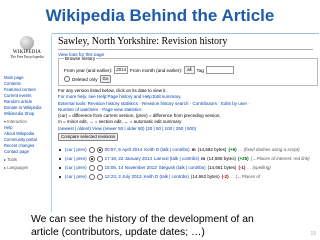 The height and width of the screenshot is (240, 320). What do you see at coordinates (185, 49) in the screenshot?
I see `divider` at bounding box center [185, 49].